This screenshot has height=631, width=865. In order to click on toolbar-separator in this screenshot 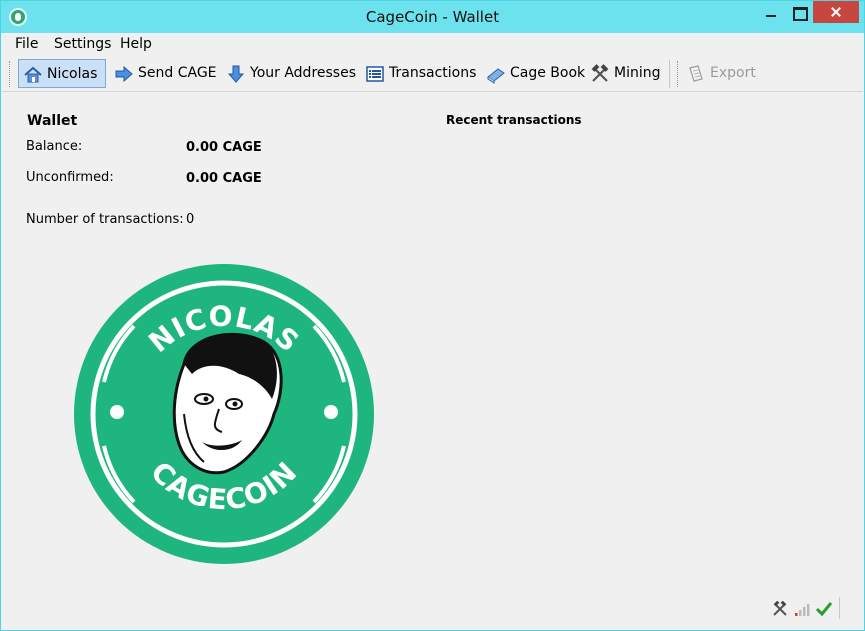, I will do `click(669, 74)`.